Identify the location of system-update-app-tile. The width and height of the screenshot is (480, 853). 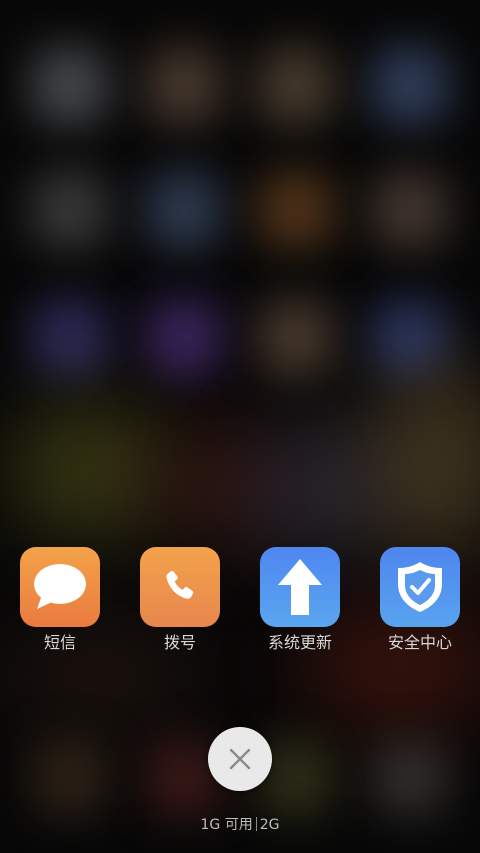
(300, 587).